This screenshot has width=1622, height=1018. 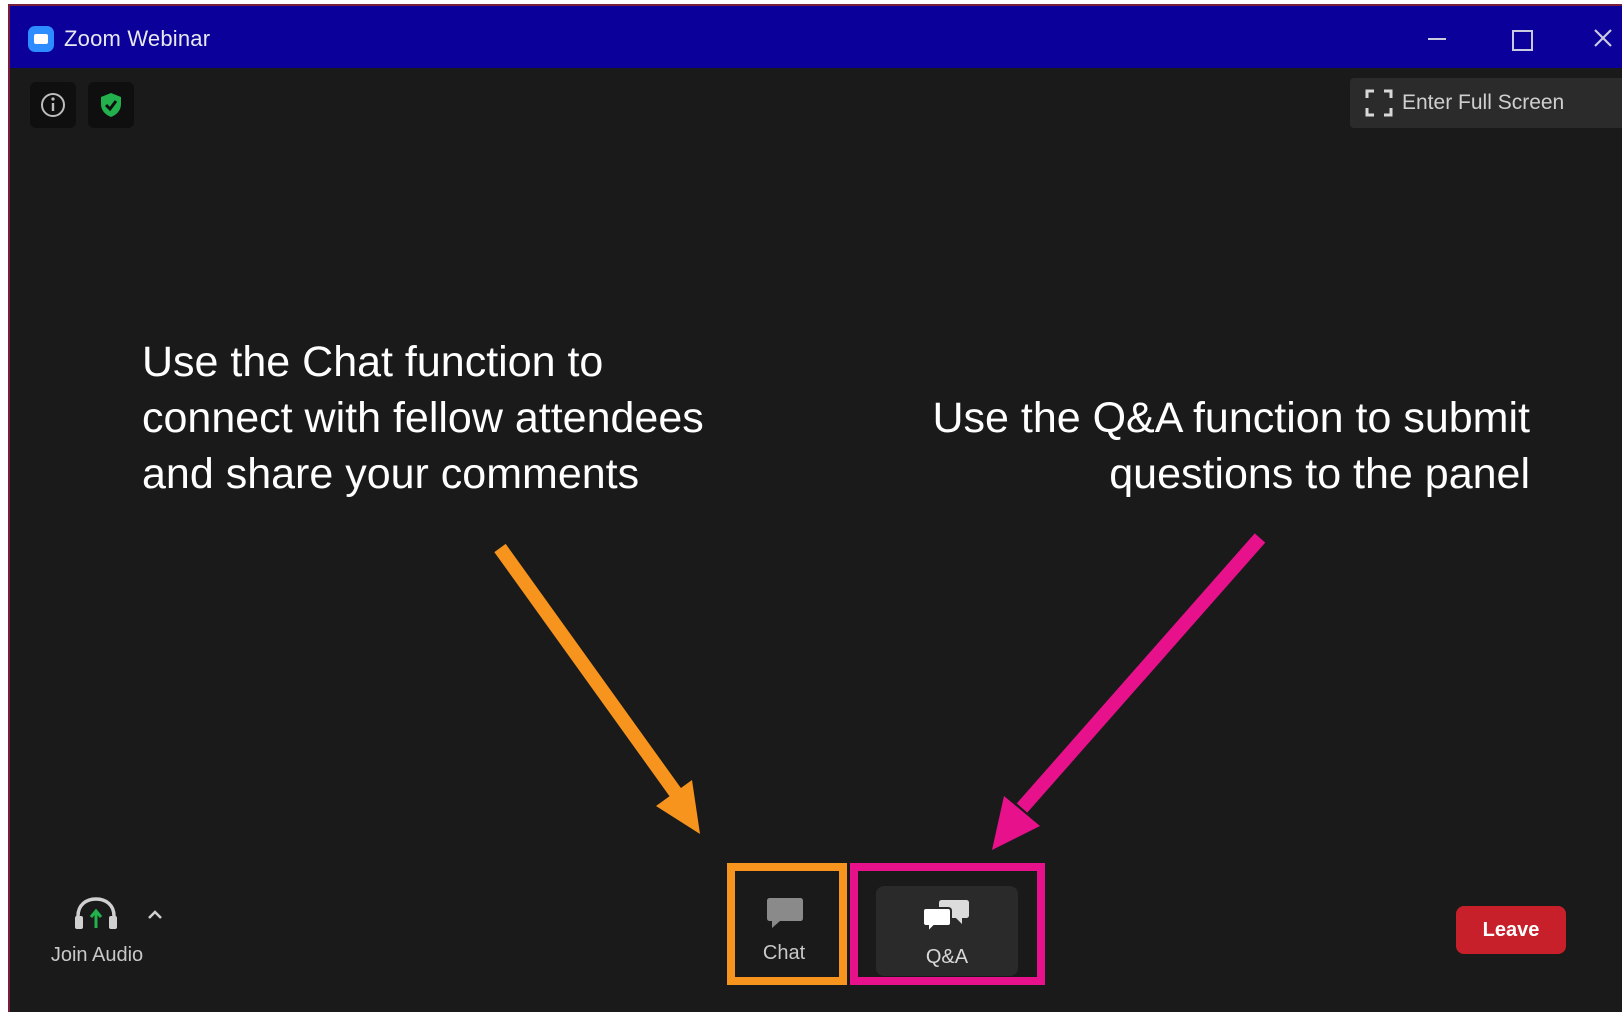 What do you see at coordinates (97, 934) in the screenshot?
I see `join-audio-button: Join Audio` at bounding box center [97, 934].